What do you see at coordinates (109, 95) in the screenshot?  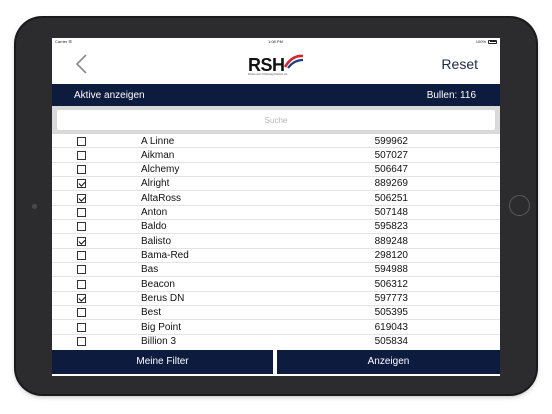 I see `show-active-toggle: Aktive anzeigen` at bounding box center [109, 95].